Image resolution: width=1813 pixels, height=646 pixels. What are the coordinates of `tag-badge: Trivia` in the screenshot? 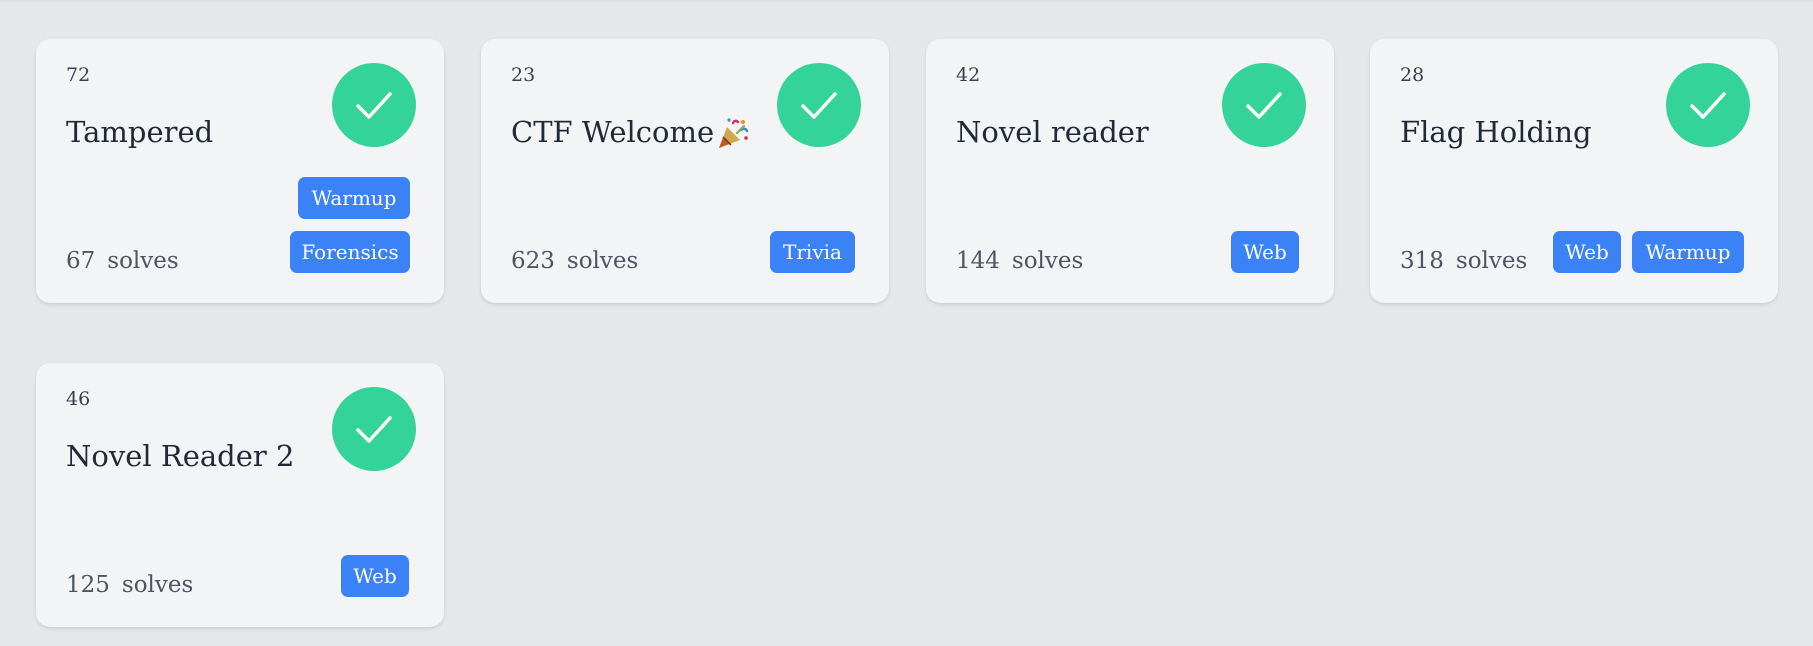 It's located at (812, 252).